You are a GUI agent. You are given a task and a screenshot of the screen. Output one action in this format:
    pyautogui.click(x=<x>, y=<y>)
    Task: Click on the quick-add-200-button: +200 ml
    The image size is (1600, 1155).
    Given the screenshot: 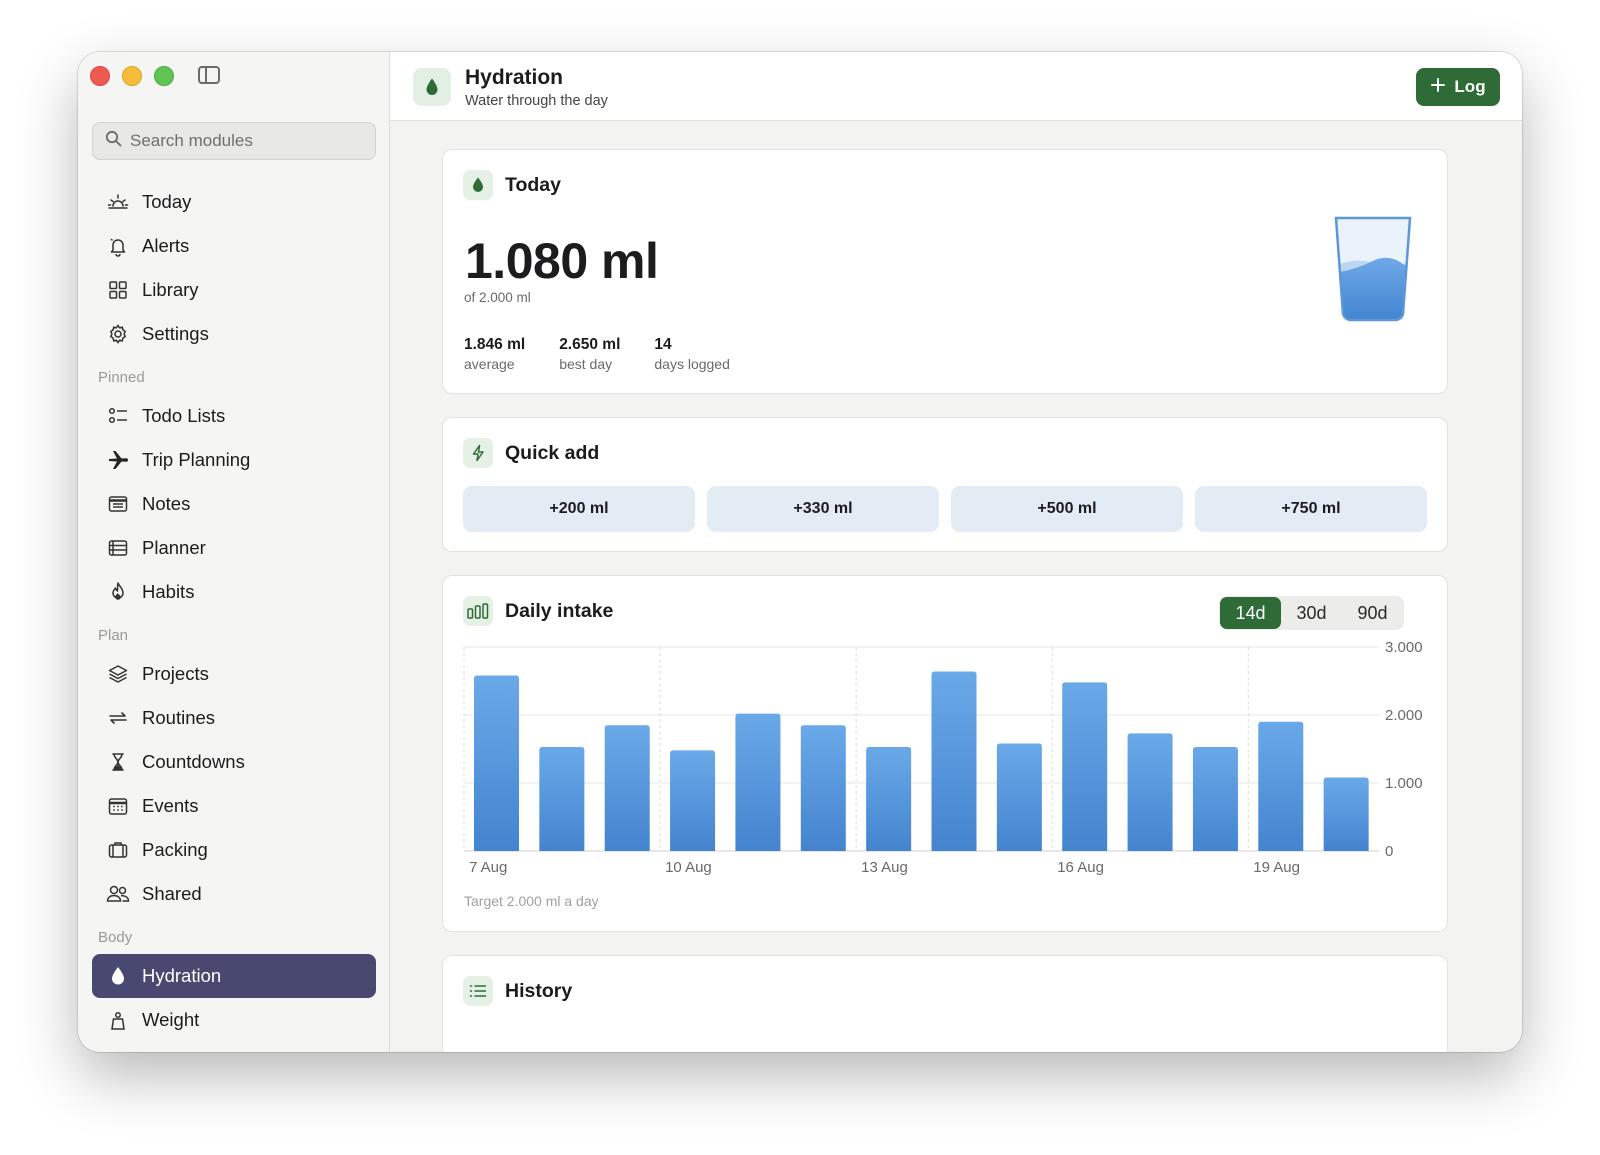 What is the action you would take?
    pyautogui.click(x=579, y=509)
    